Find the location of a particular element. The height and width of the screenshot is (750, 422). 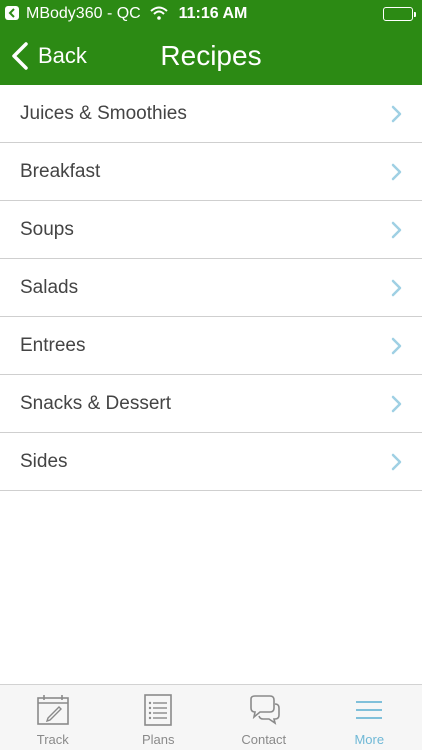

list-item-juices-smoothies: Juices & Smoothies is located at coordinates (211, 114).